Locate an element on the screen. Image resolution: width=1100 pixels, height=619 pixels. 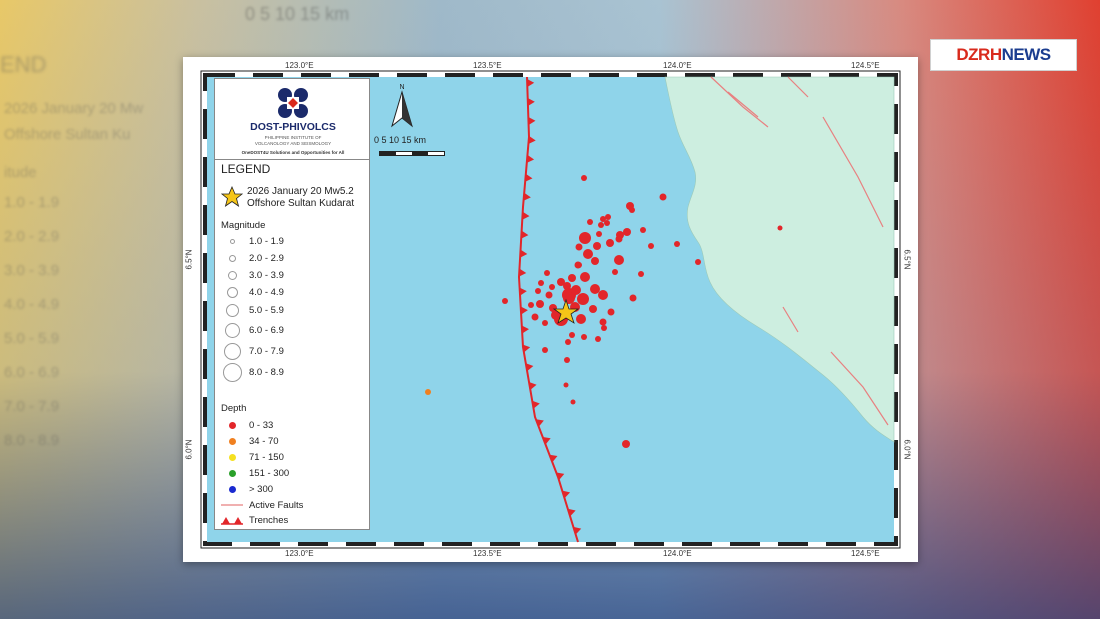
background-ghost-event-1: 2026 January 20 Mw is located at coordinates (74, 108).